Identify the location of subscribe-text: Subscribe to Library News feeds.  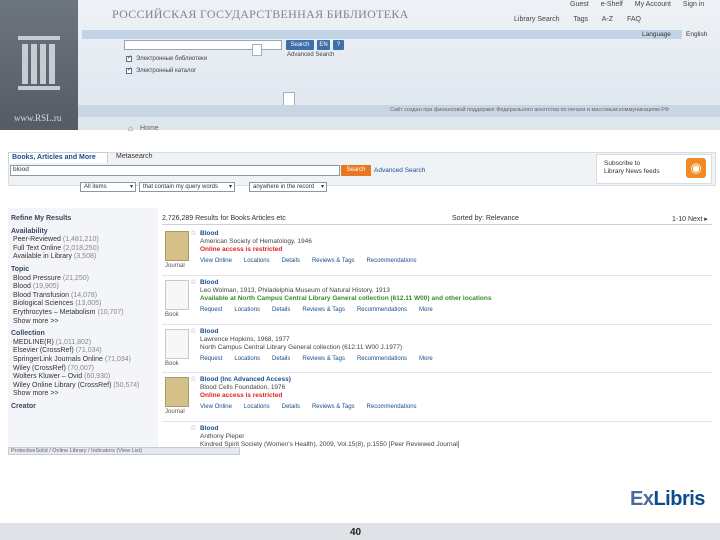
(632, 168).